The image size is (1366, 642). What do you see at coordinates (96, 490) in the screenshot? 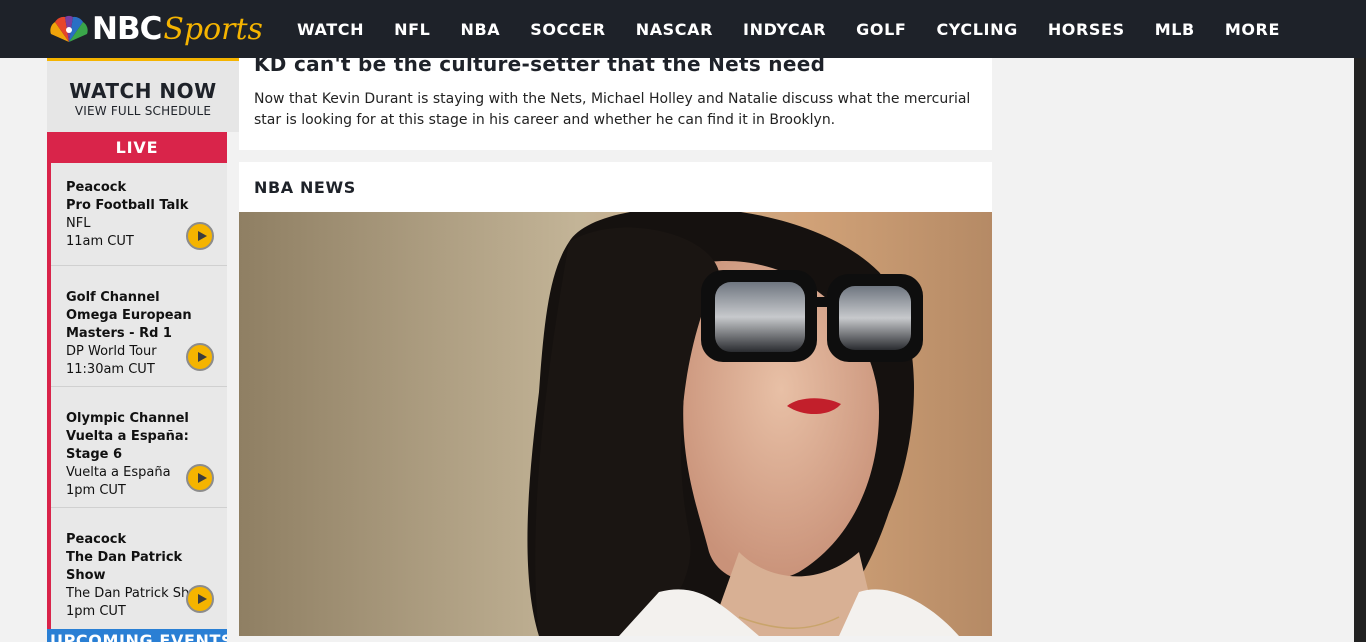
I see `live-item-time: 1pm CUT` at bounding box center [96, 490].